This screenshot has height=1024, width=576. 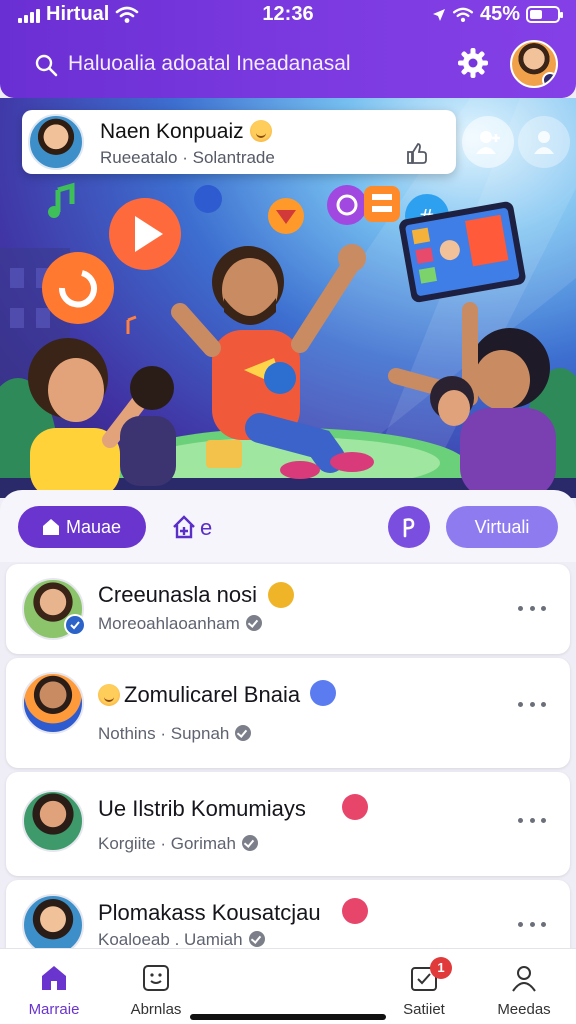 I want to click on profile-status-badge, so click(x=549, y=79).